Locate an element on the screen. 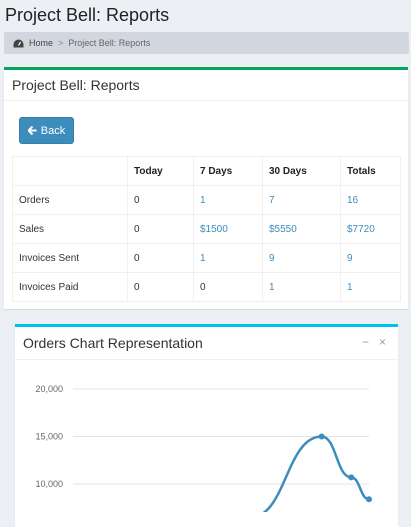 The image size is (411, 527). cell-30days-link: $5550 is located at coordinates (301, 229).